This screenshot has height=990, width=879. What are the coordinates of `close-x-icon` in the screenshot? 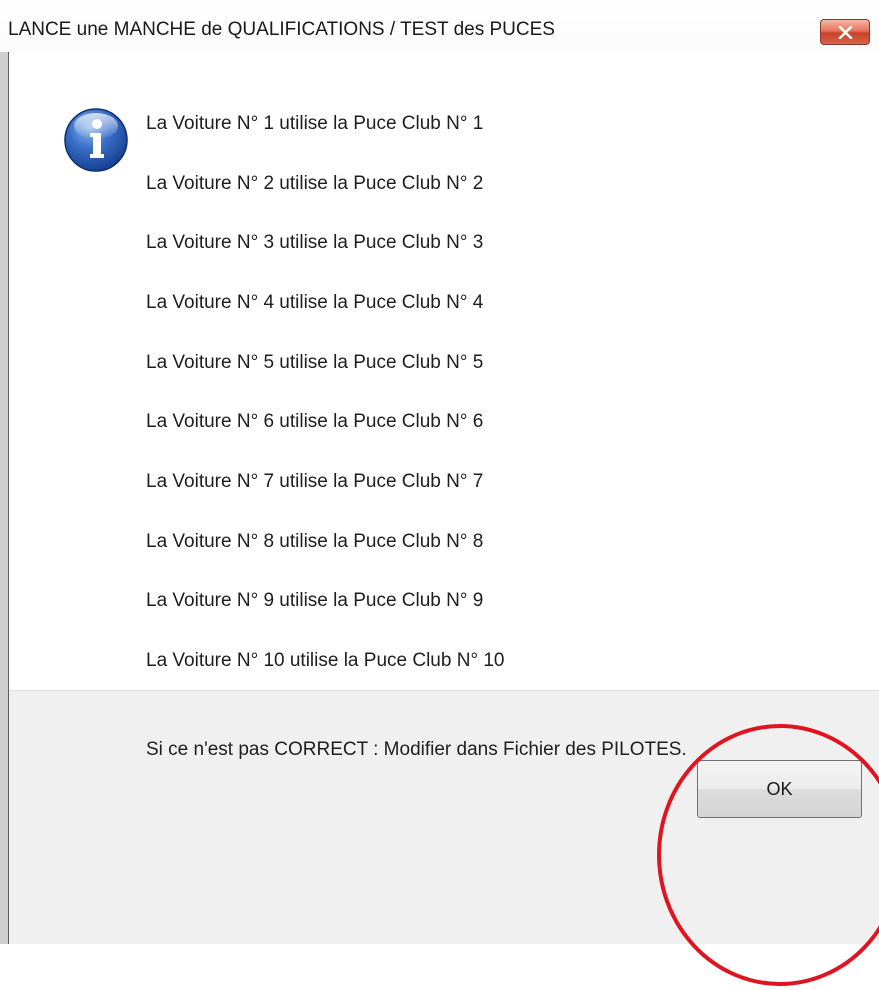 It's located at (845, 32).